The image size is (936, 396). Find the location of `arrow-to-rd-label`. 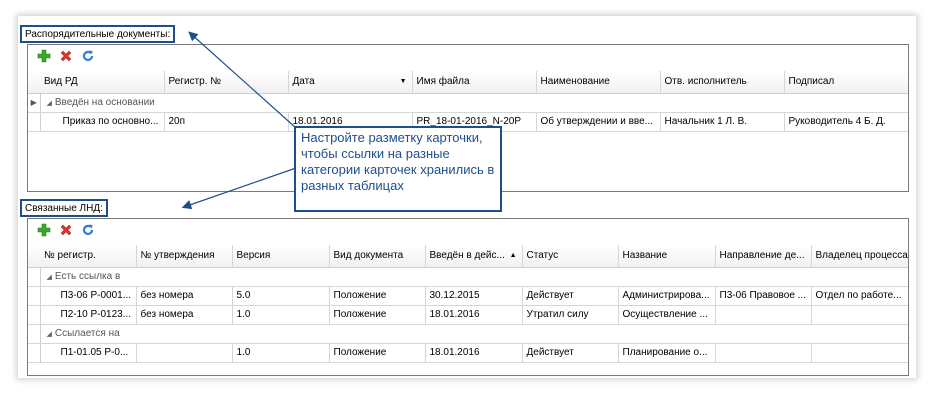

arrow-to-rd-label is located at coordinates (242, 80).